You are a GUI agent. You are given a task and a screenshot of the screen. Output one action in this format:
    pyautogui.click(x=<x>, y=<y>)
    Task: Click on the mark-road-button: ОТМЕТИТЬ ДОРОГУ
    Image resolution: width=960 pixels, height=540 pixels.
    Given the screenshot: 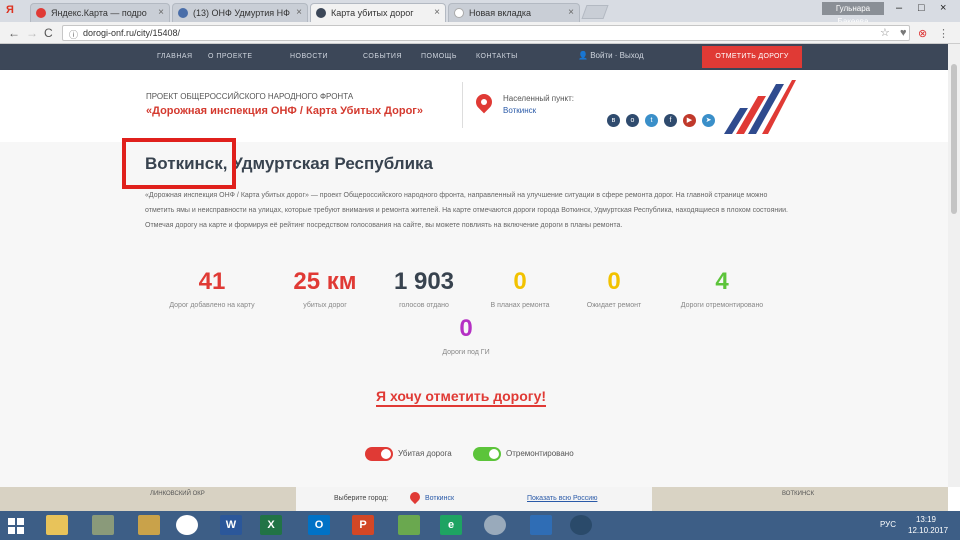 What is the action you would take?
    pyautogui.click(x=752, y=57)
    